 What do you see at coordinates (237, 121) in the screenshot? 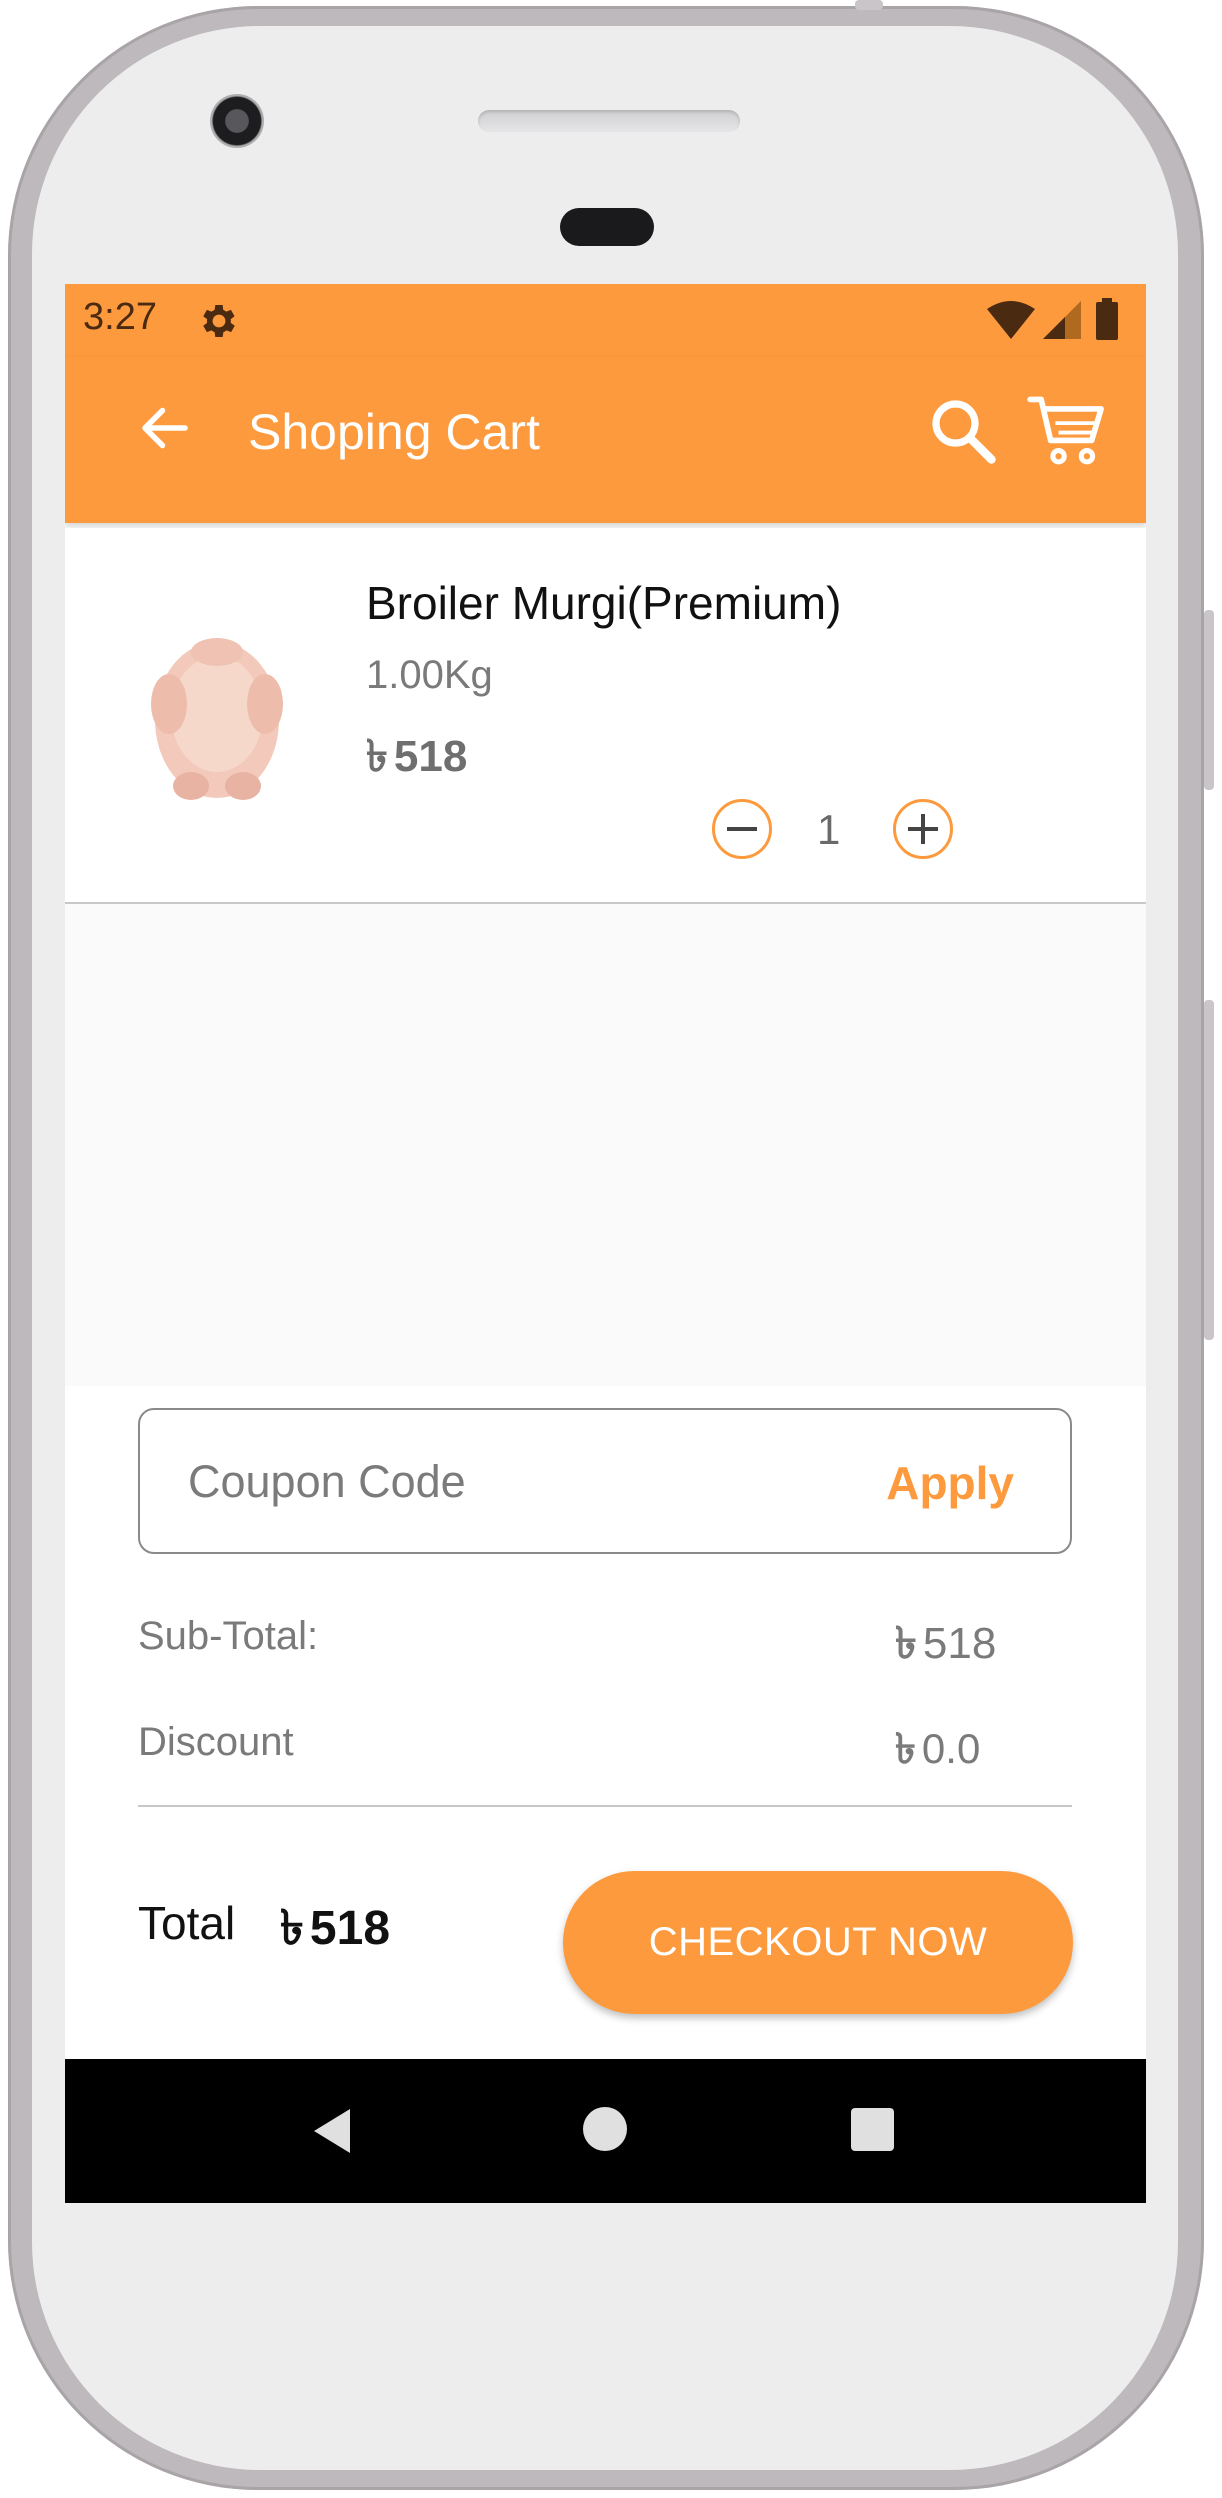
I see `front-camera` at bounding box center [237, 121].